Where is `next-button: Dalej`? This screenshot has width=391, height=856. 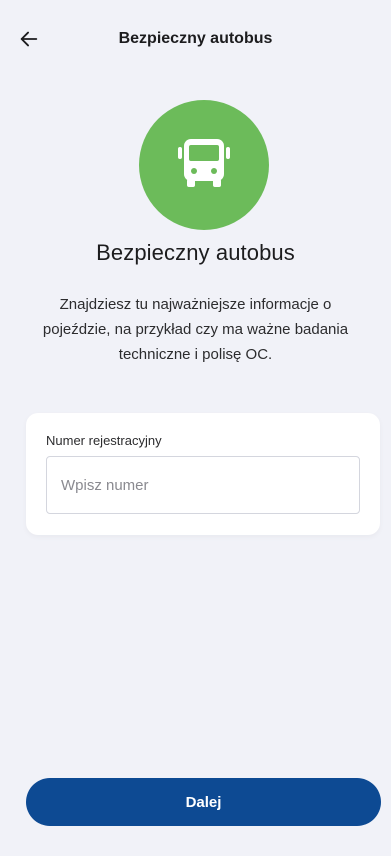
next-button: Dalej is located at coordinates (203, 802).